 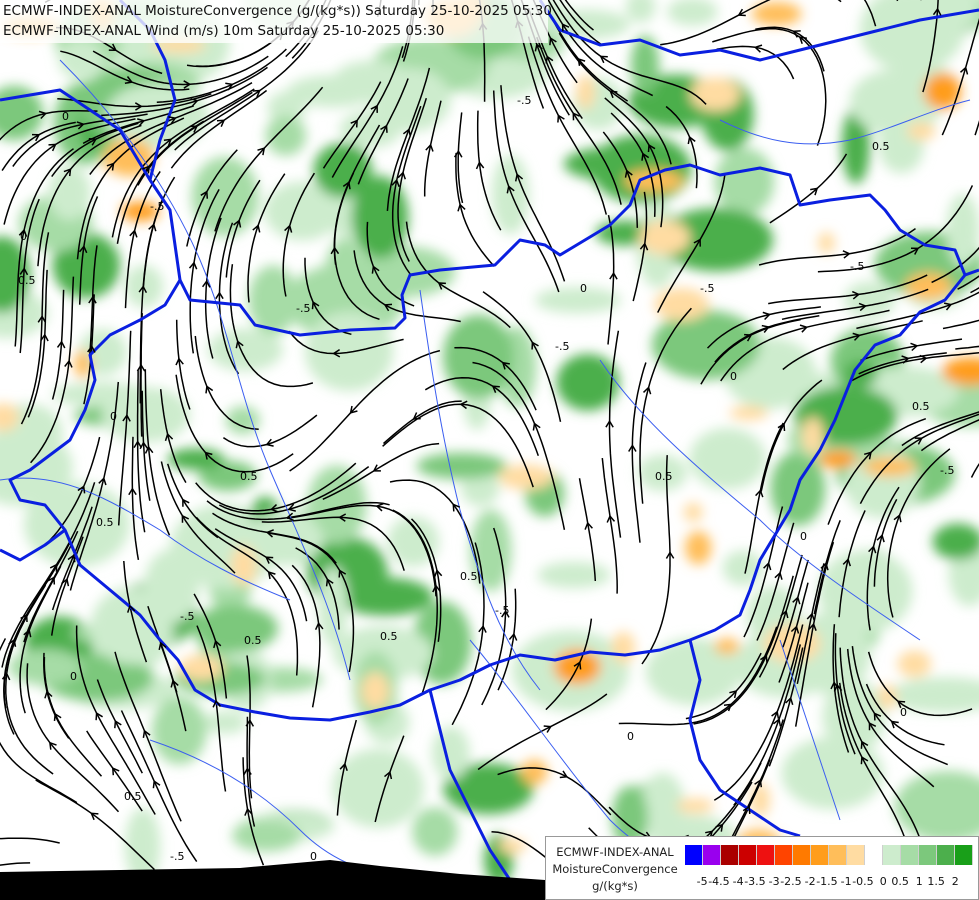 I want to click on legend-tick-label: -1.5, so click(x=827, y=881).